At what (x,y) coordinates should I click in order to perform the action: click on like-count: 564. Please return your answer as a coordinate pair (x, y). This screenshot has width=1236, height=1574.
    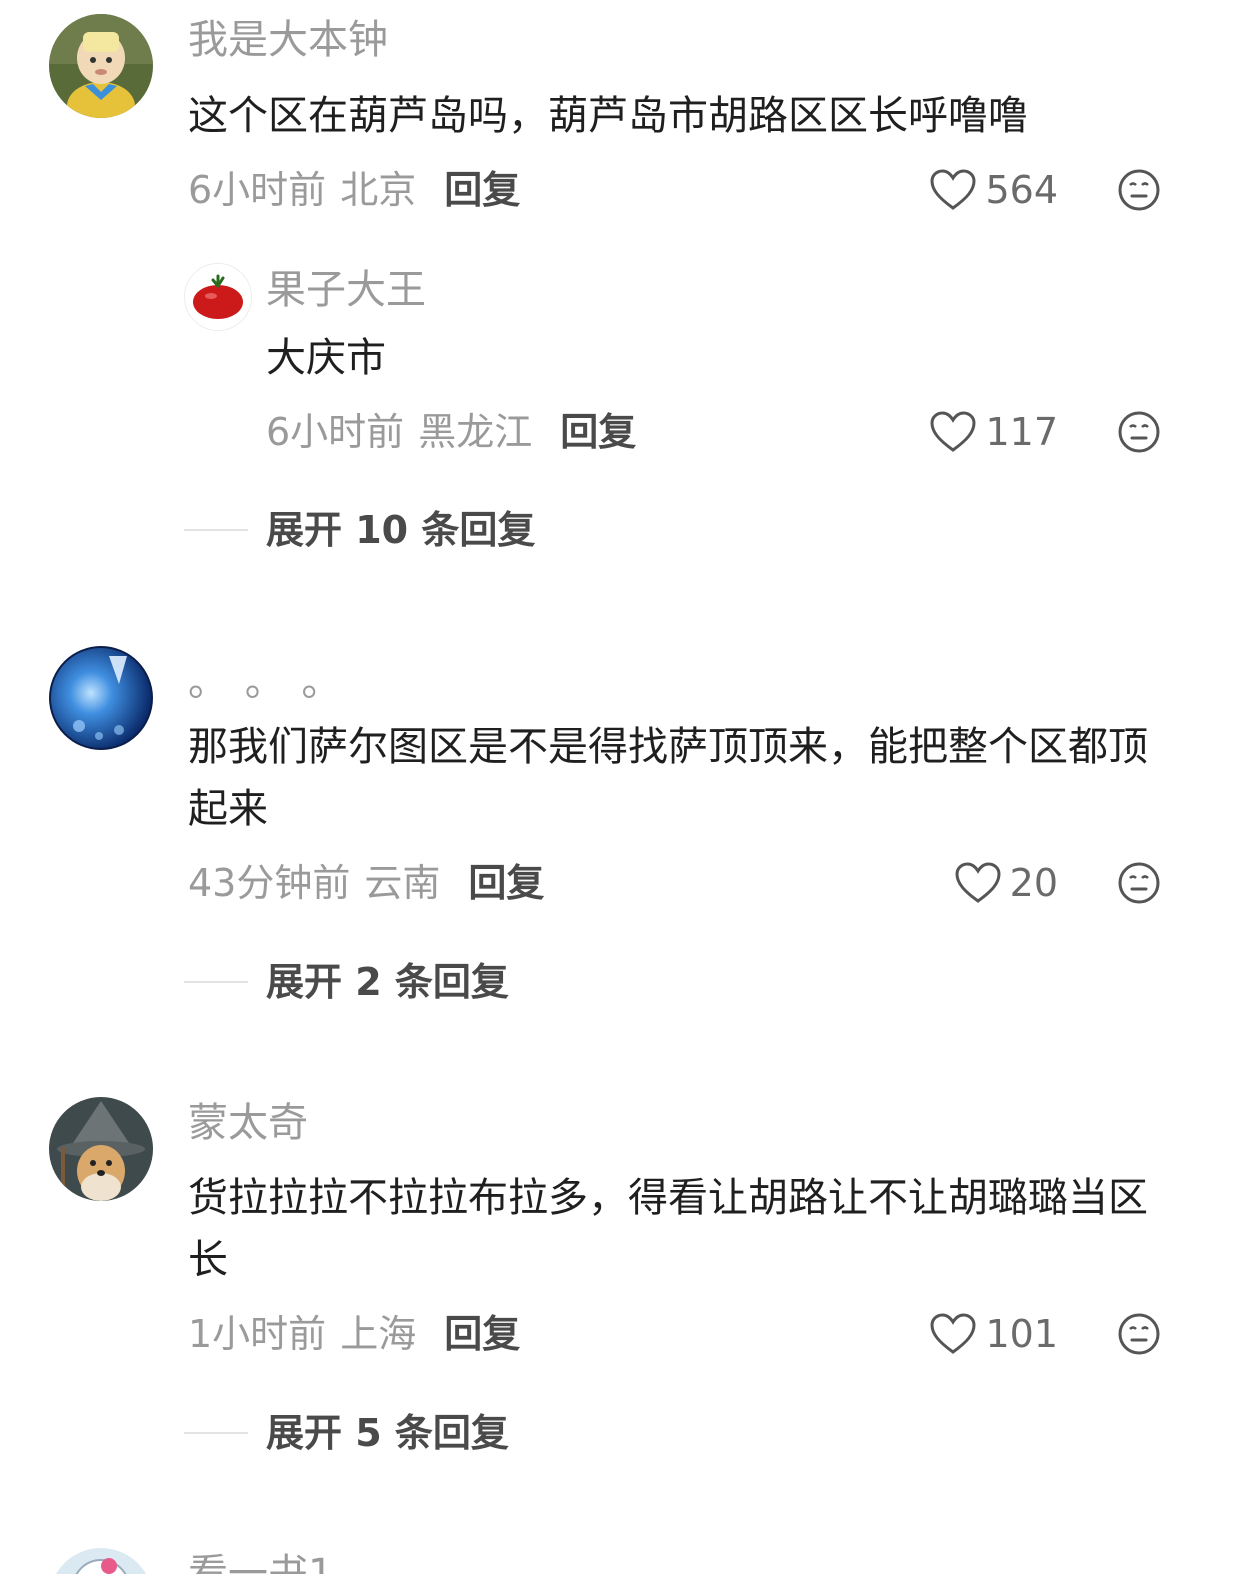
    Looking at the image, I should click on (1021, 190).